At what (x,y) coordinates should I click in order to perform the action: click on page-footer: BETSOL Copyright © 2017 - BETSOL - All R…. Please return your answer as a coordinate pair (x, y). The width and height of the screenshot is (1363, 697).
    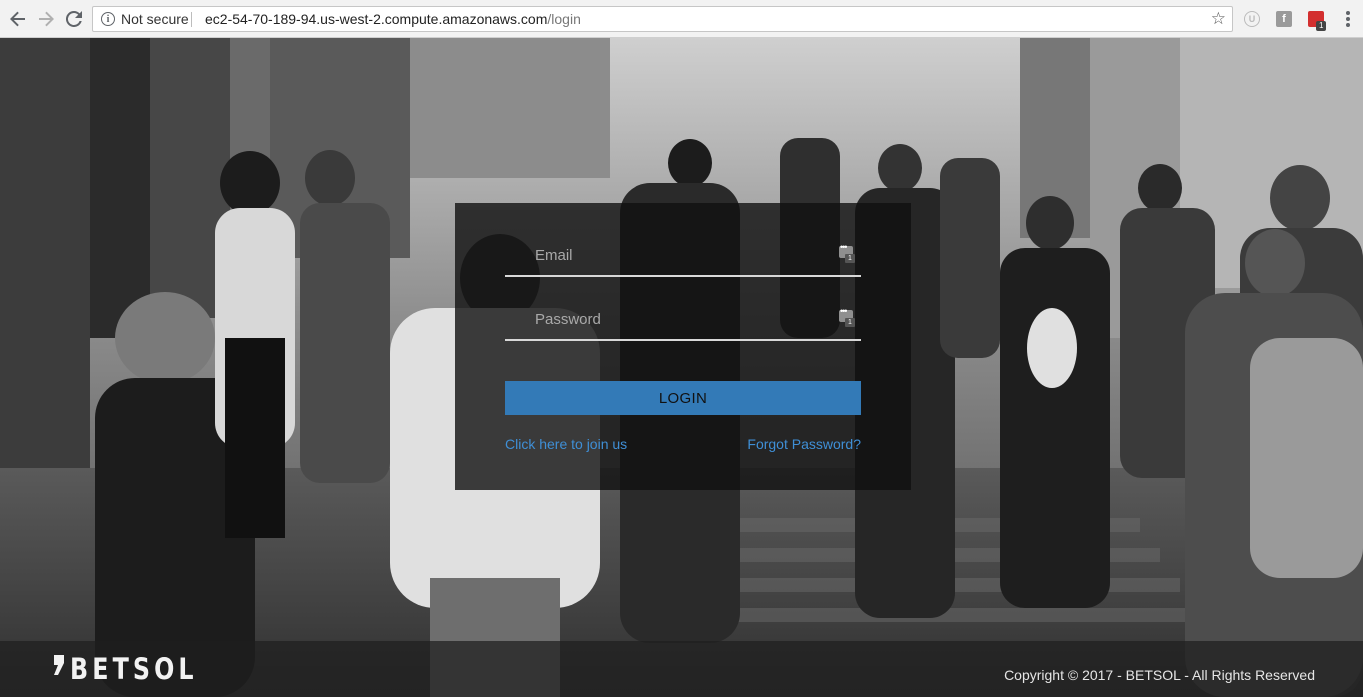
    Looking at the image, I should click on (681, 669).